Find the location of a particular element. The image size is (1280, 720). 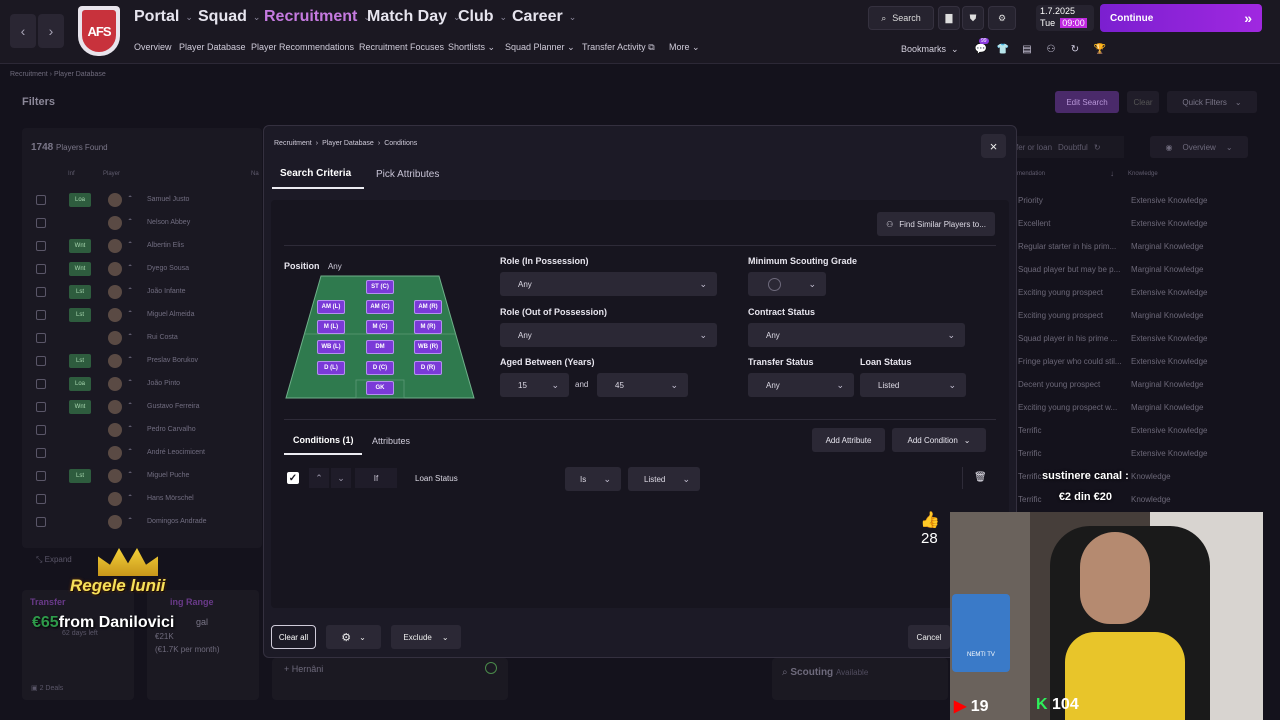

subnav-more: More ⌄ is located at coordinates (684, 47).